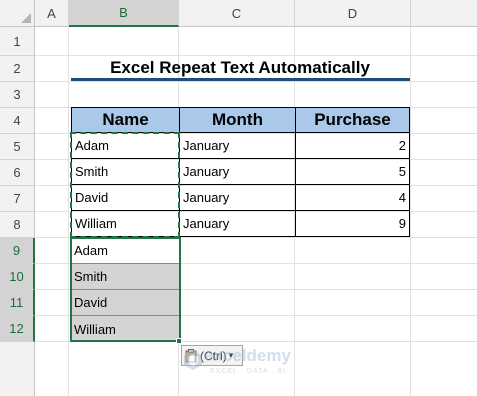 Image resolution: width=477 pixels, height=396 pixels. What do you see at coordinates (17, 69) in the screenshot?
I see `row-header-2: 2` at bounding box center [17, 69].